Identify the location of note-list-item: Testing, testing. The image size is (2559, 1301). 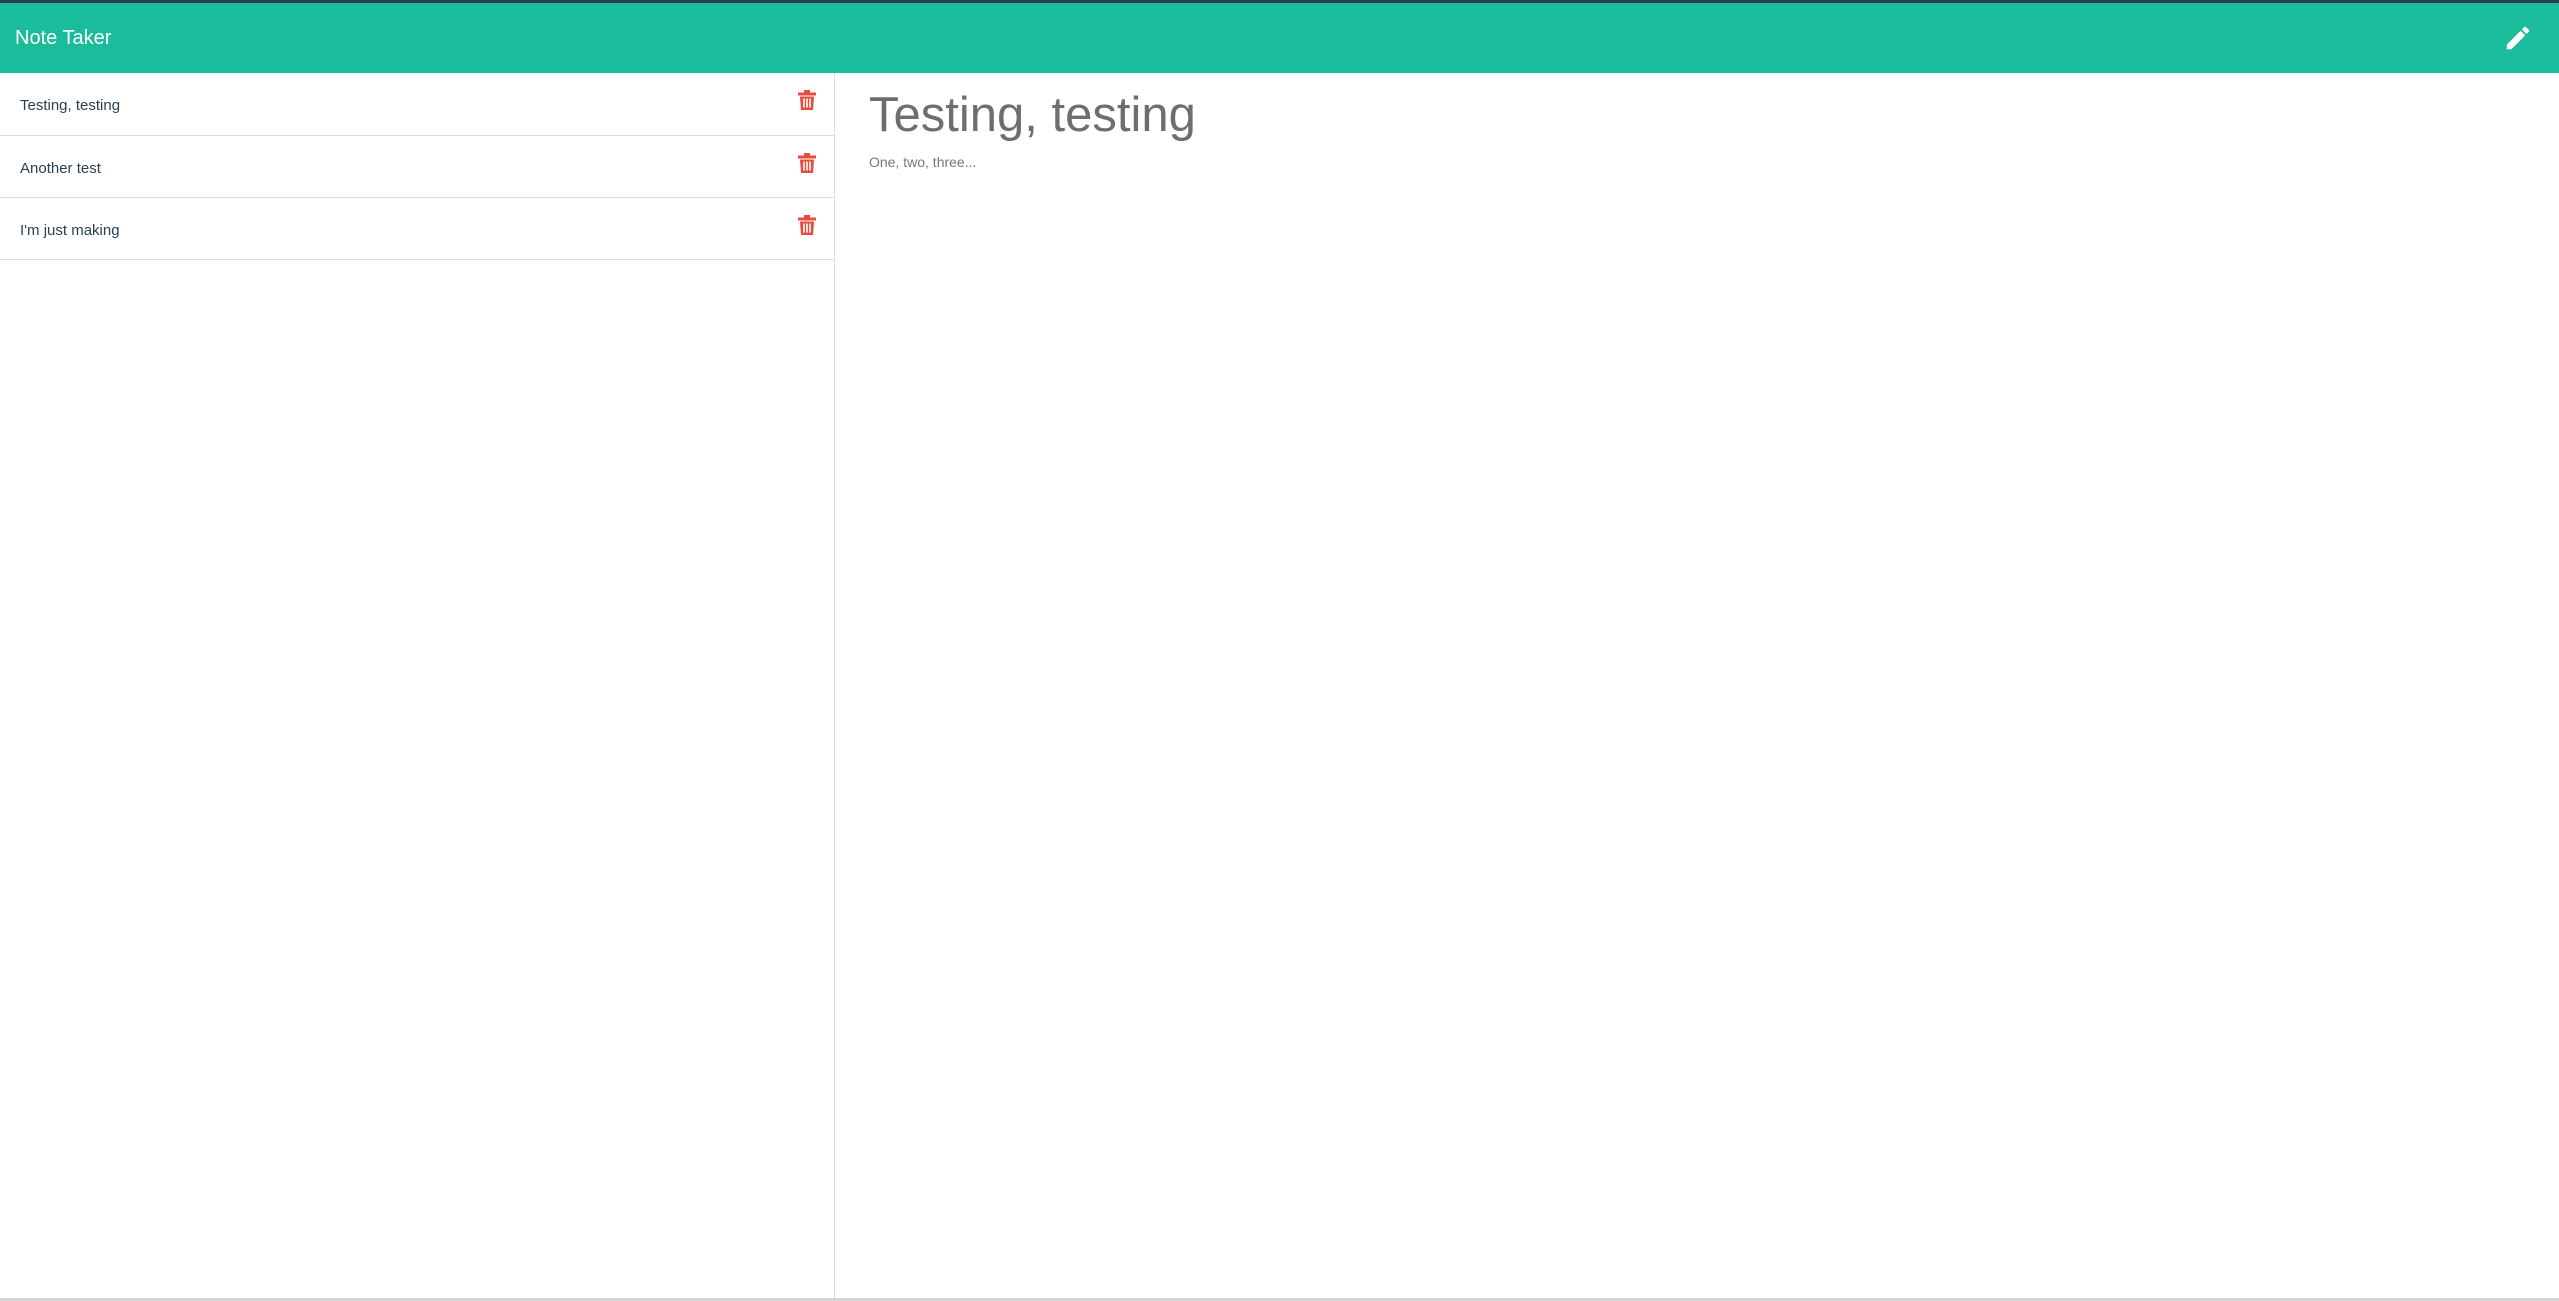
(417, 104).